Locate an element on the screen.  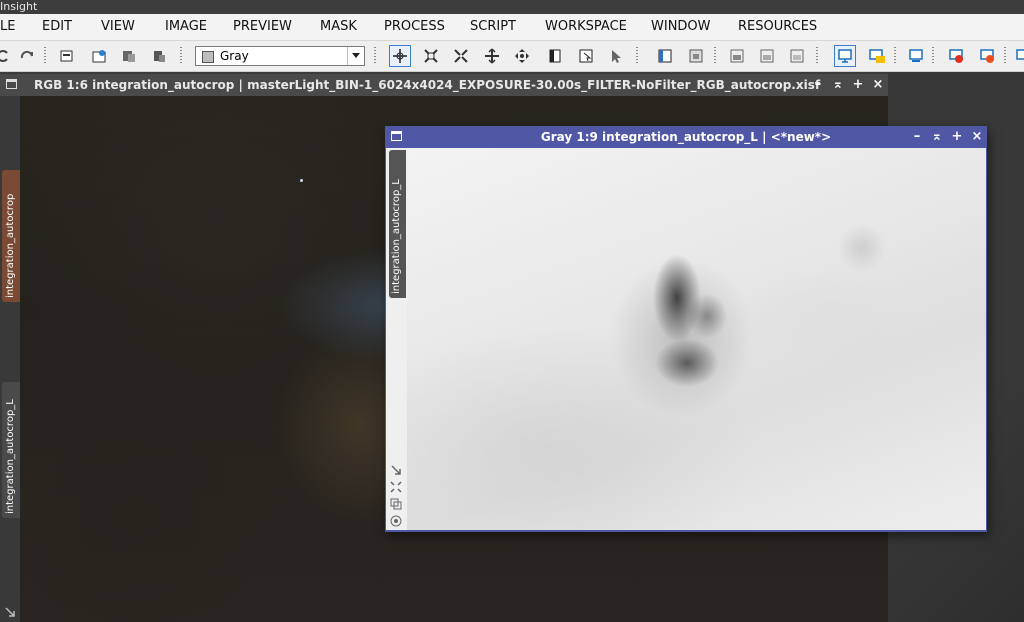
view-tab-integration-autocrop: integration_autocrop is located at coordinates (11, 236).